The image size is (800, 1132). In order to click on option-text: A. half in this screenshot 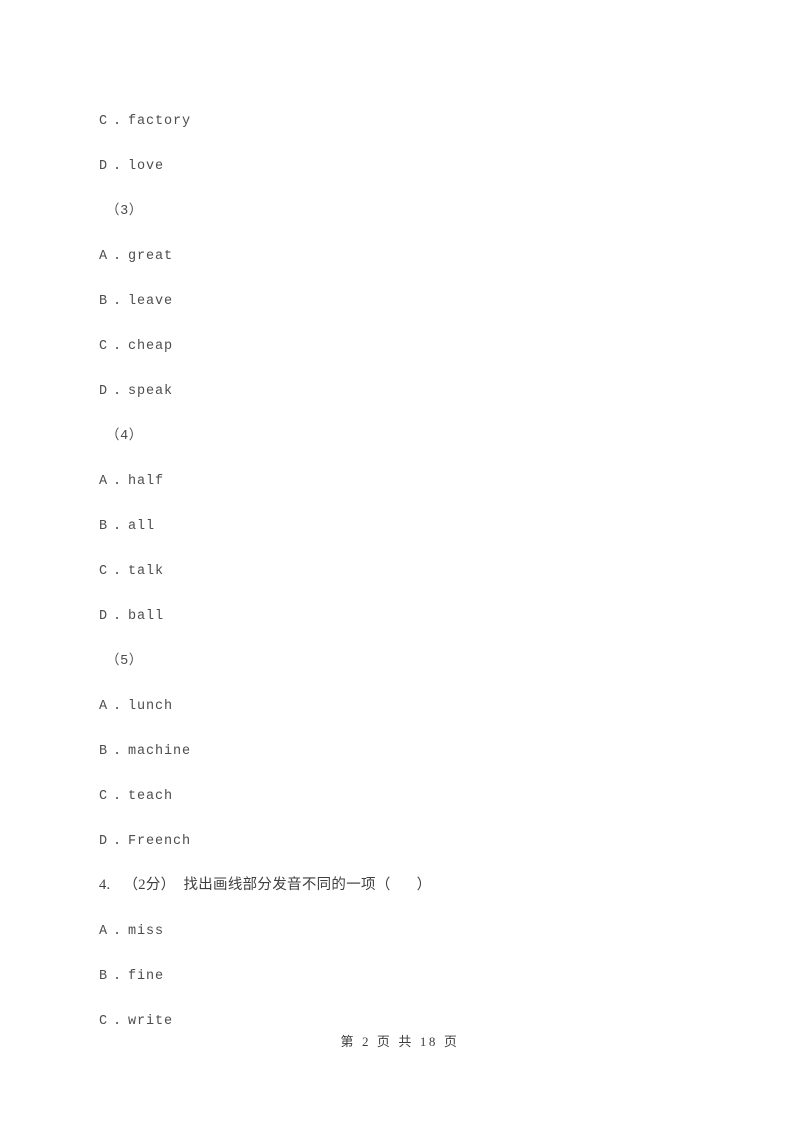, I will do `click(131, 481)`.